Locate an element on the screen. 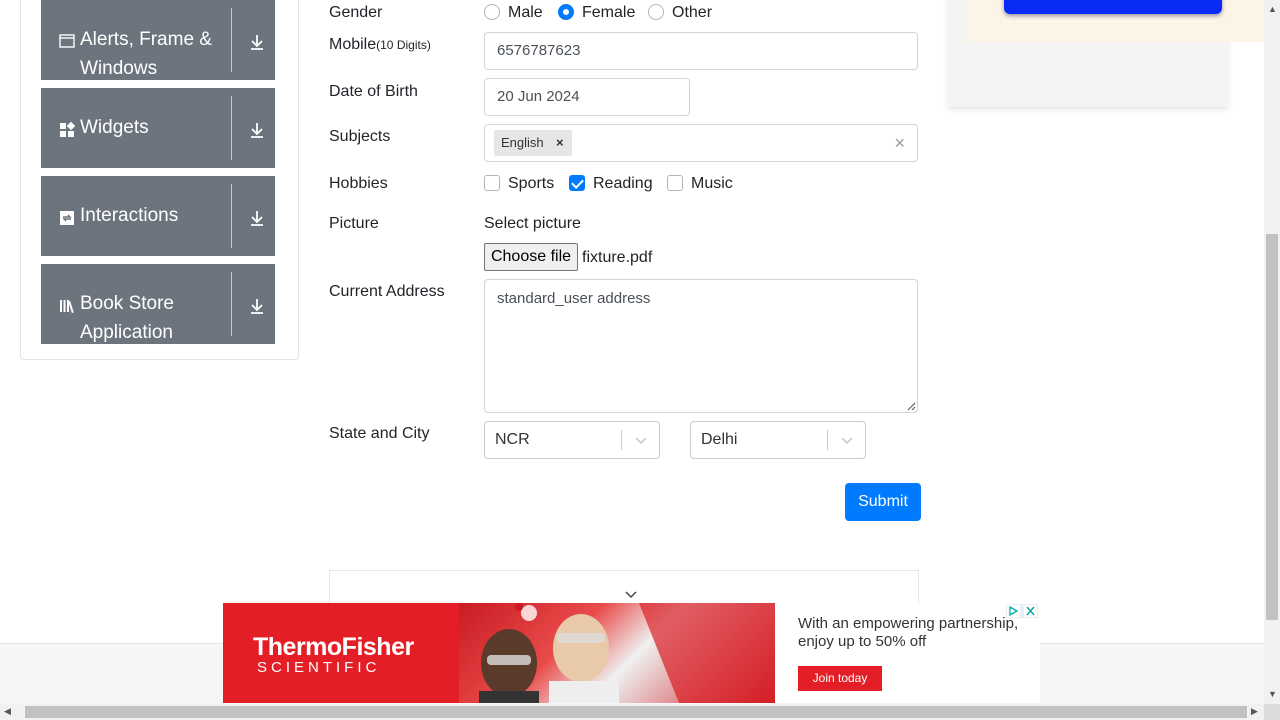 This screenshot has width=1280, height=720. horizontal-scrollbar: ◀ ▶ is located at coordinates (632, 712).